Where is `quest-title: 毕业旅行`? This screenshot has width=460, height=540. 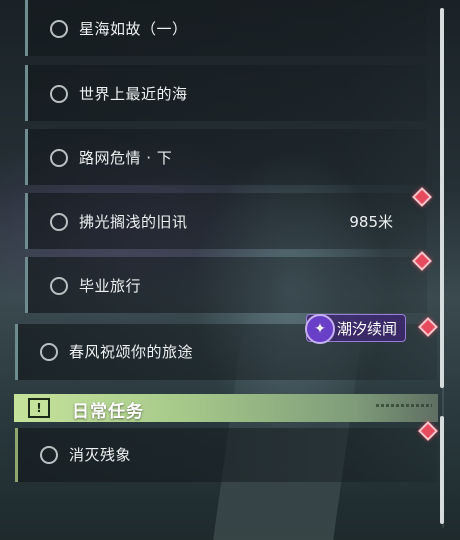 quest-title: 毕业旅行 is located at coordinates (110, 286).